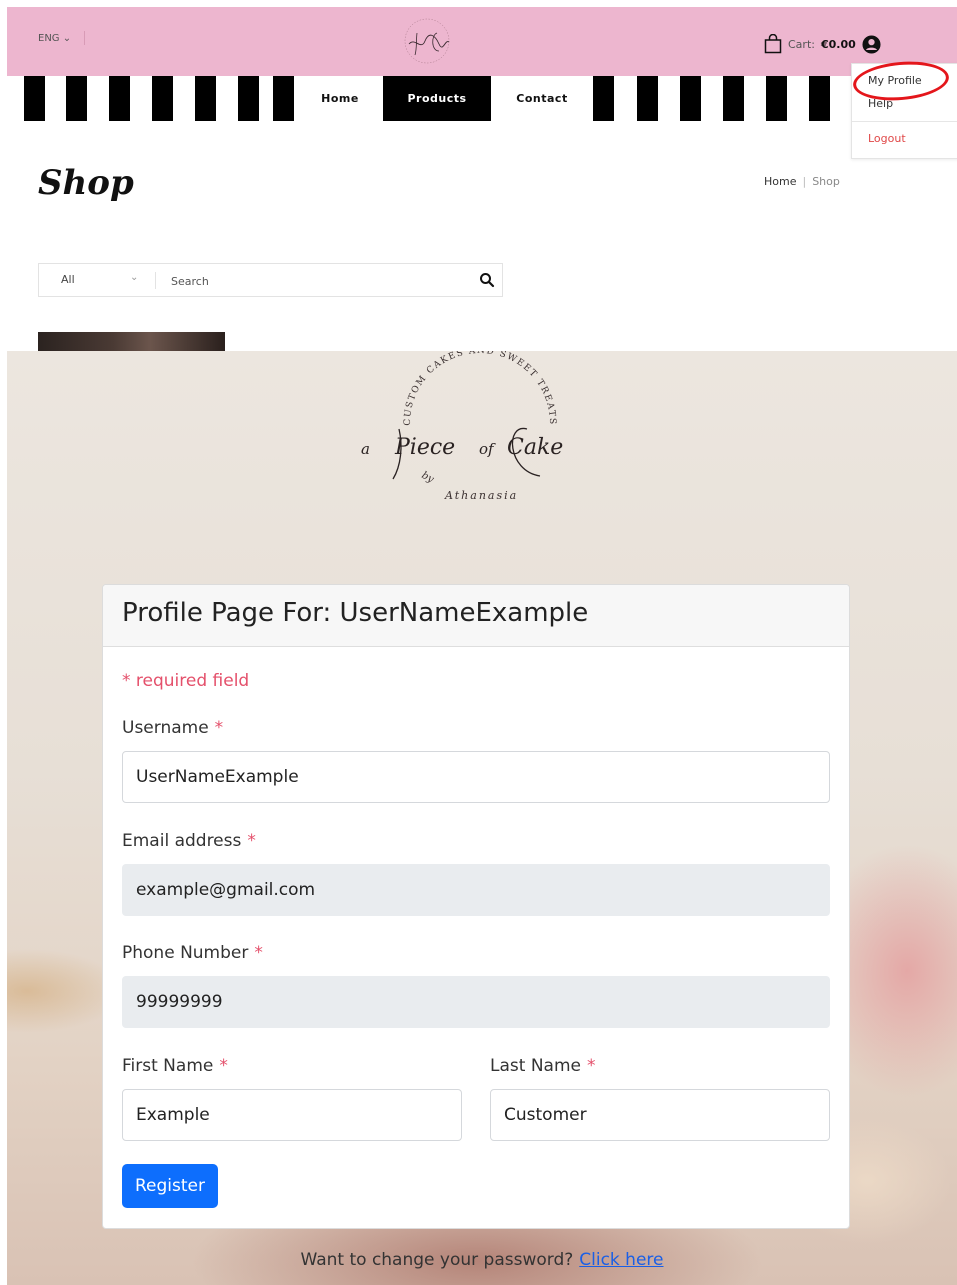 The image size is (957, 1285). Describe the element at coordinates (773, 44) in the screenshot. I see `shopping-bag-icon` at that location.